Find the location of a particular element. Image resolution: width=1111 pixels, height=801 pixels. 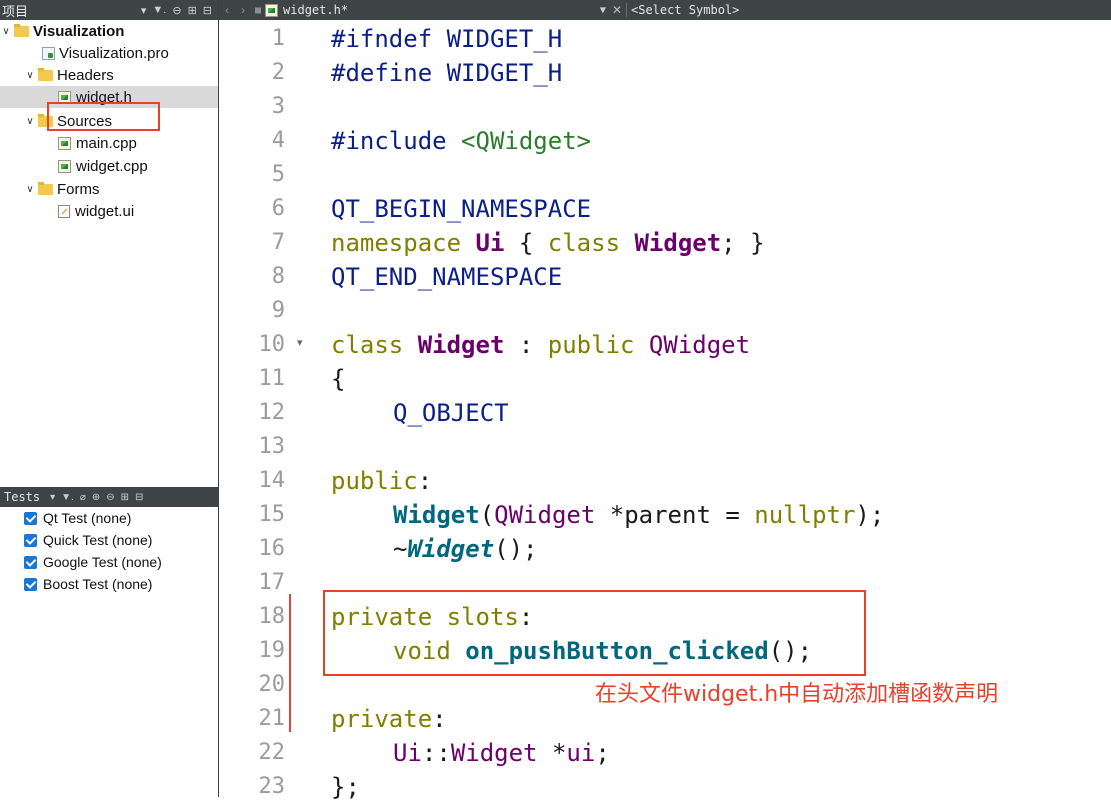

source-file-icon is located at coordinates (64, 143).